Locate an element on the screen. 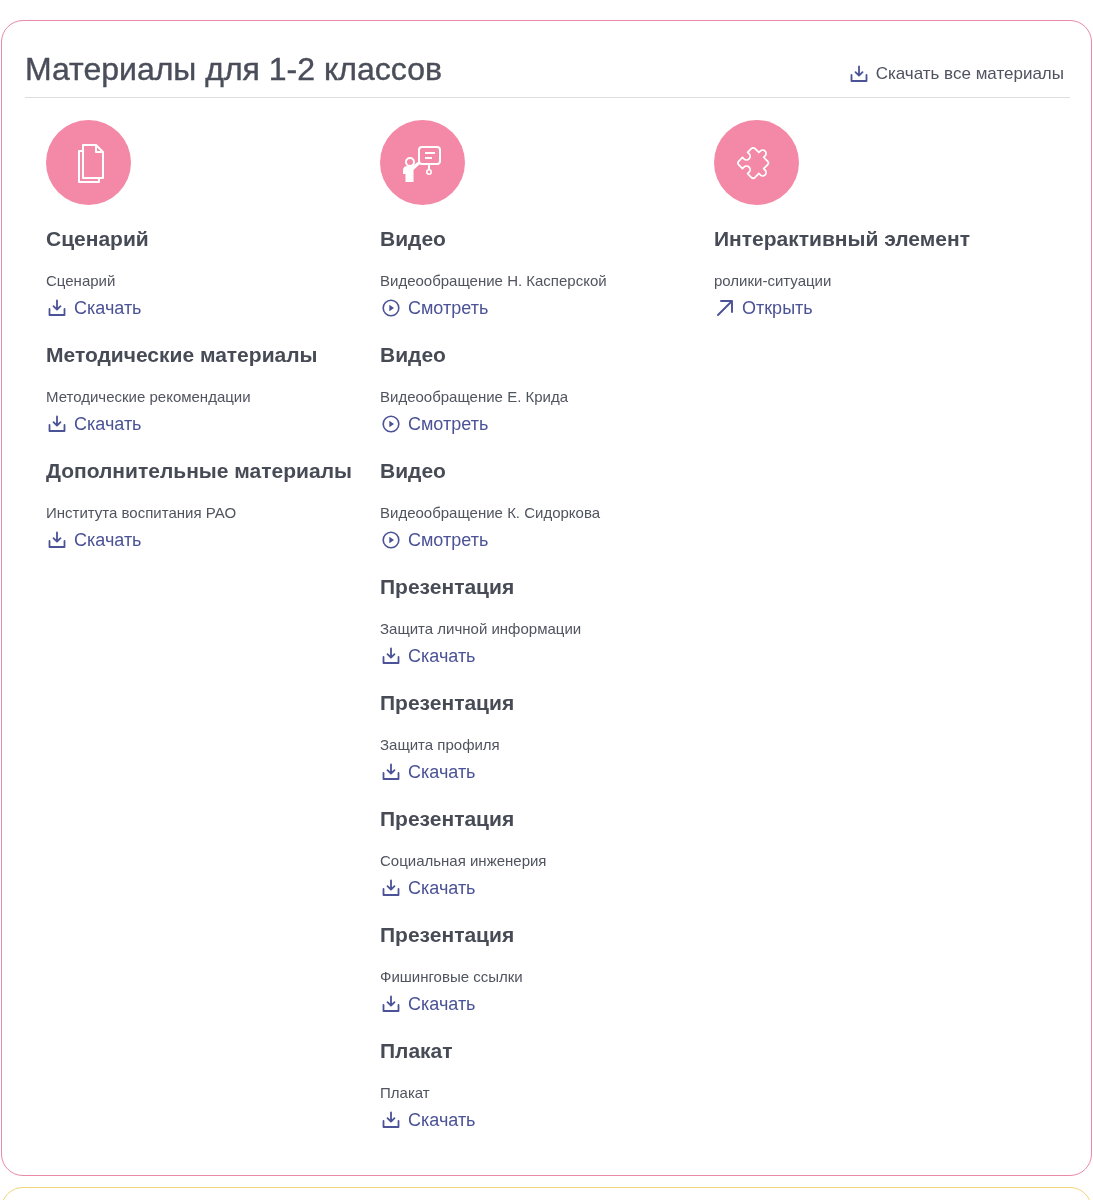 Image resolution: width=1093 pixels, height=1200 pixels. material-name: Социальная инженерия is located at coordinates (463, 861).